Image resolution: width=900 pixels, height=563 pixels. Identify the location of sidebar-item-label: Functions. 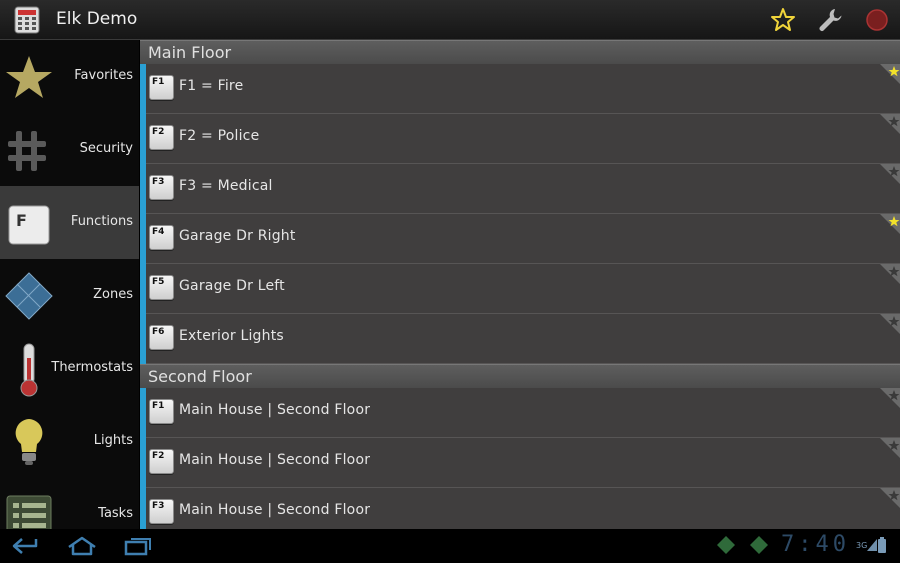
(101, 221).